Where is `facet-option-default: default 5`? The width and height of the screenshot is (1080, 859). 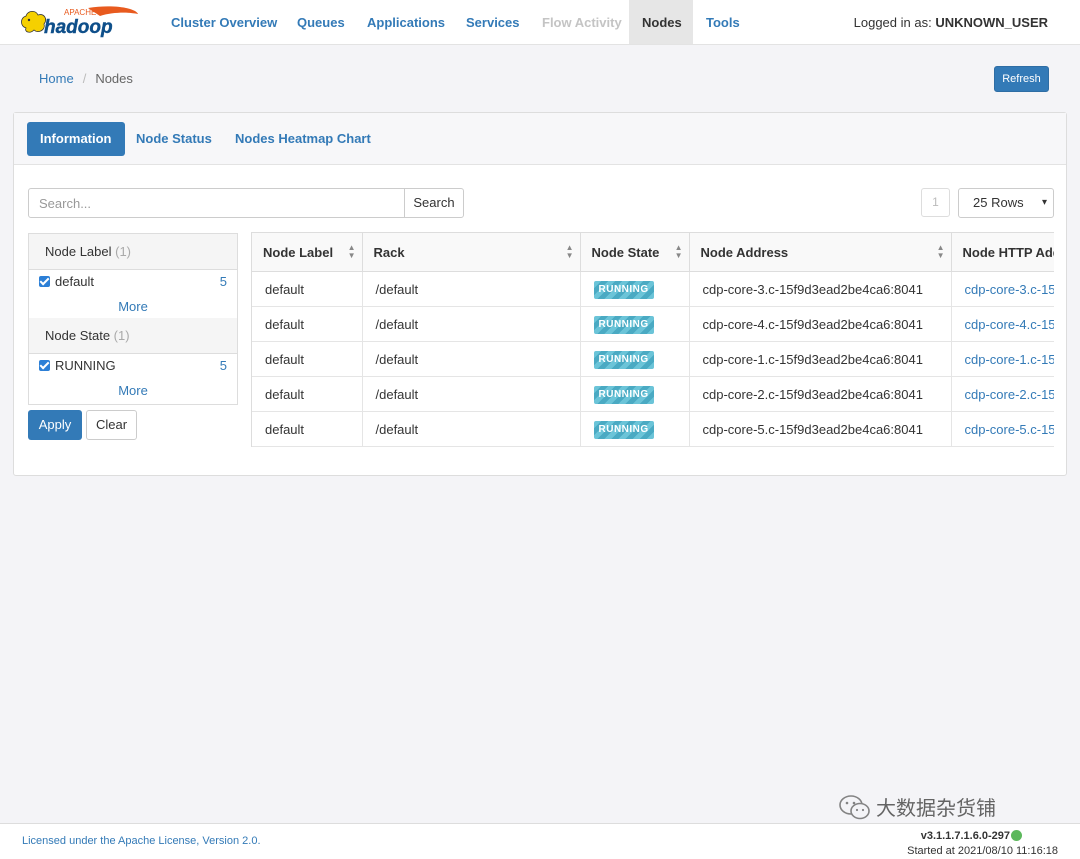 facet-option-default: default 5 is located at coordinates (133, 282).